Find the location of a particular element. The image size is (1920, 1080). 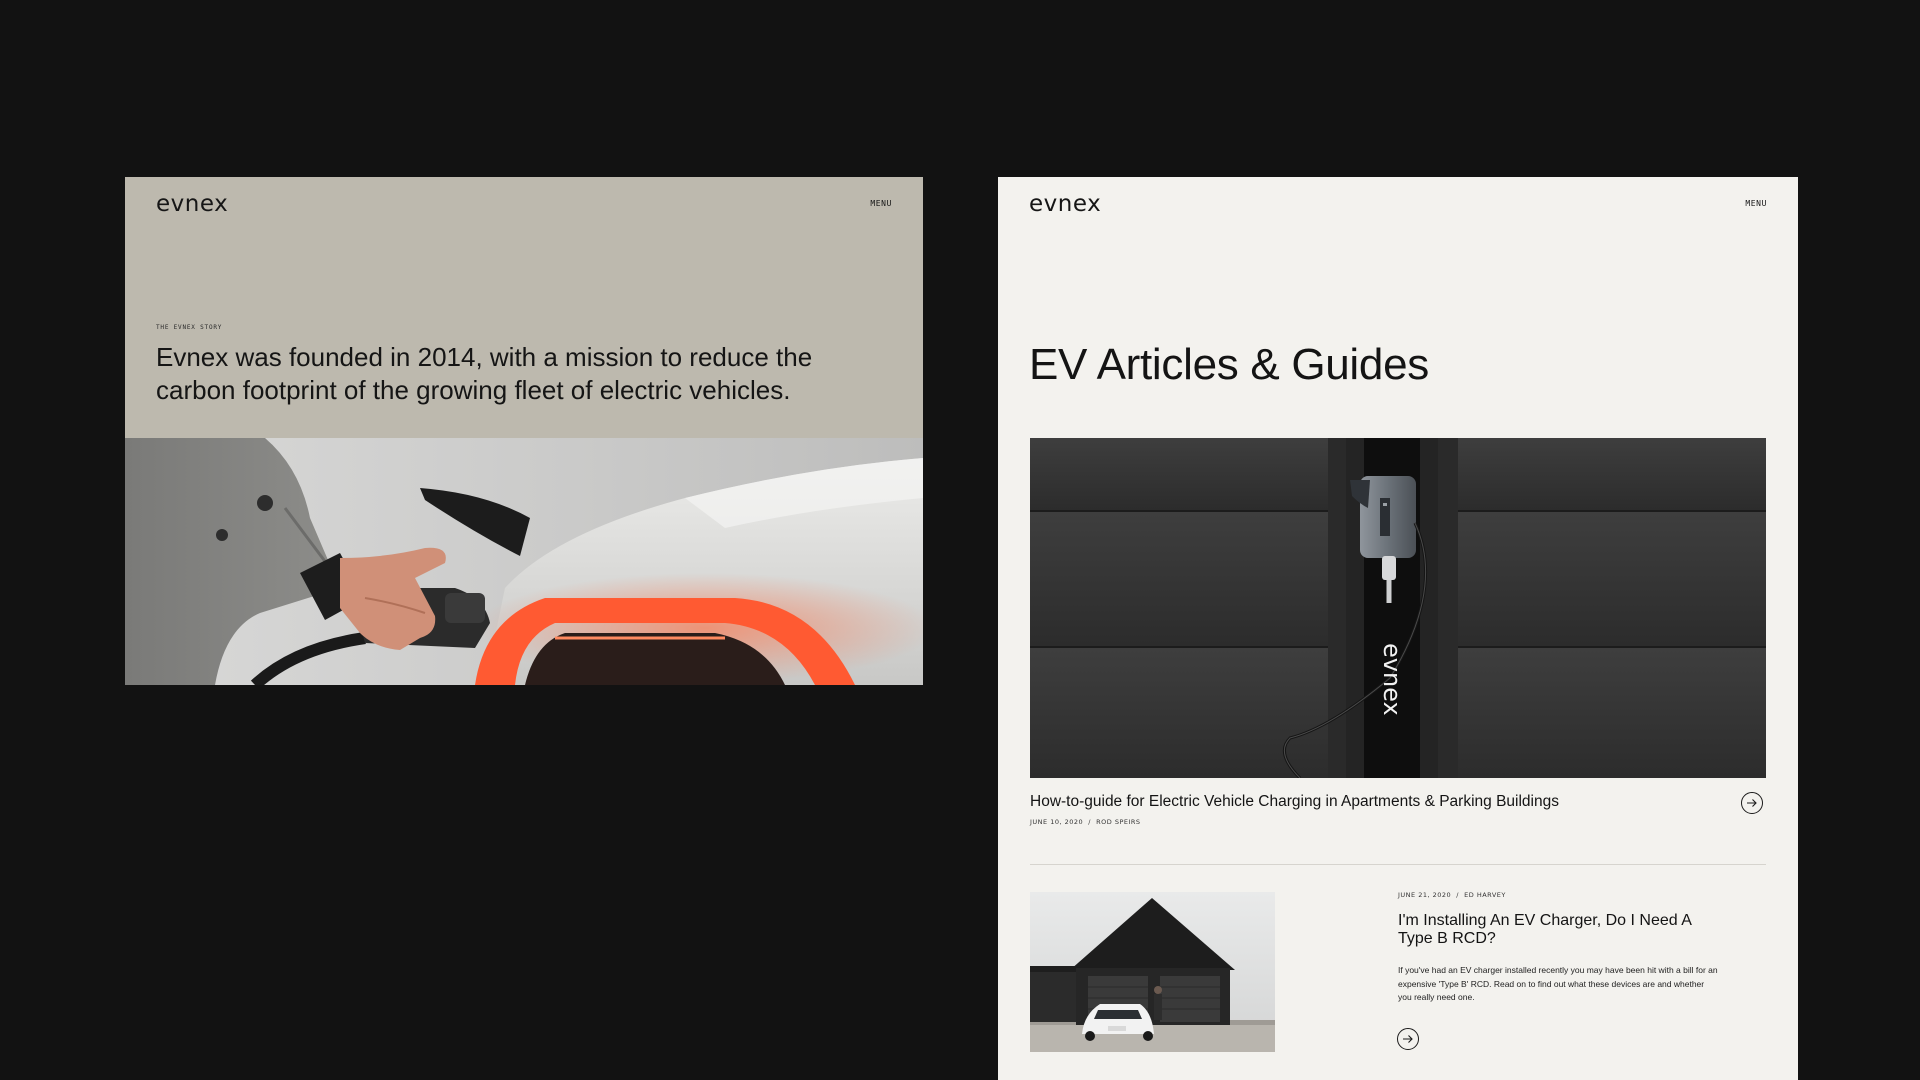

wall-charger-photo: evnex is located at coordinates (1398, 608).